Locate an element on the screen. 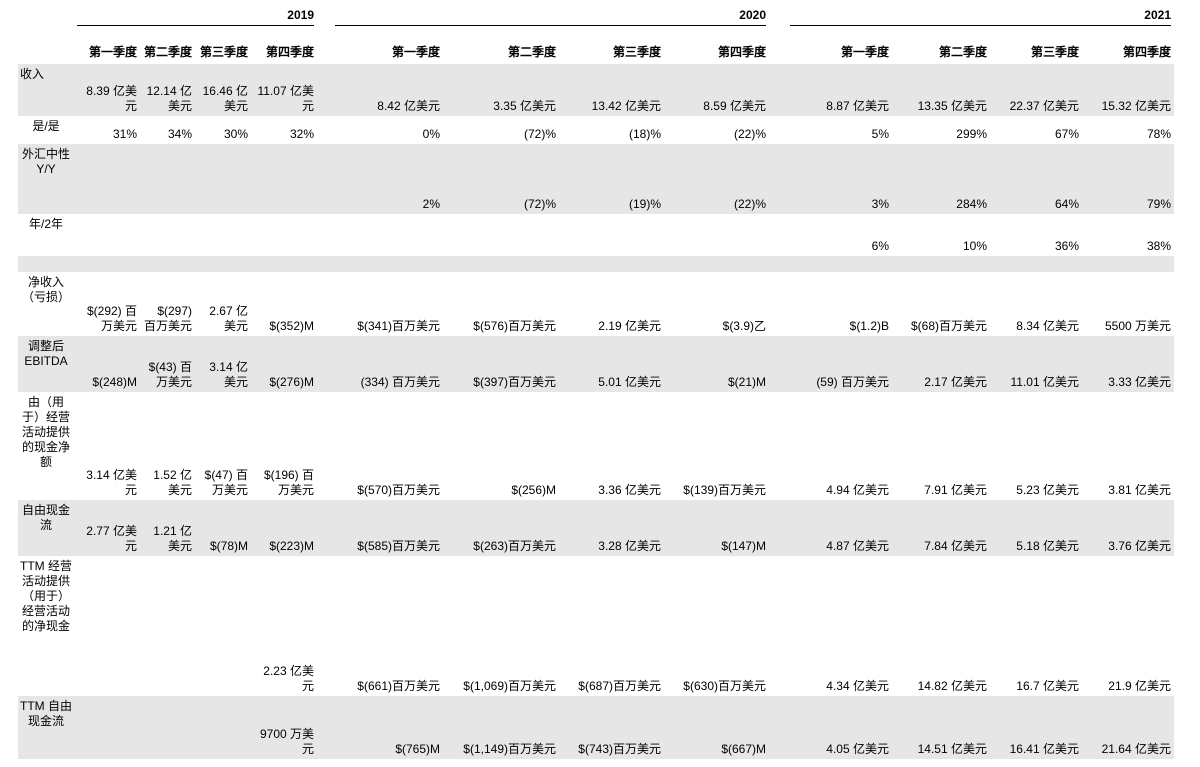 The image size is (1200, 767). table-cell: 22.37 亿美元 is located at coordinates (1036, 90).